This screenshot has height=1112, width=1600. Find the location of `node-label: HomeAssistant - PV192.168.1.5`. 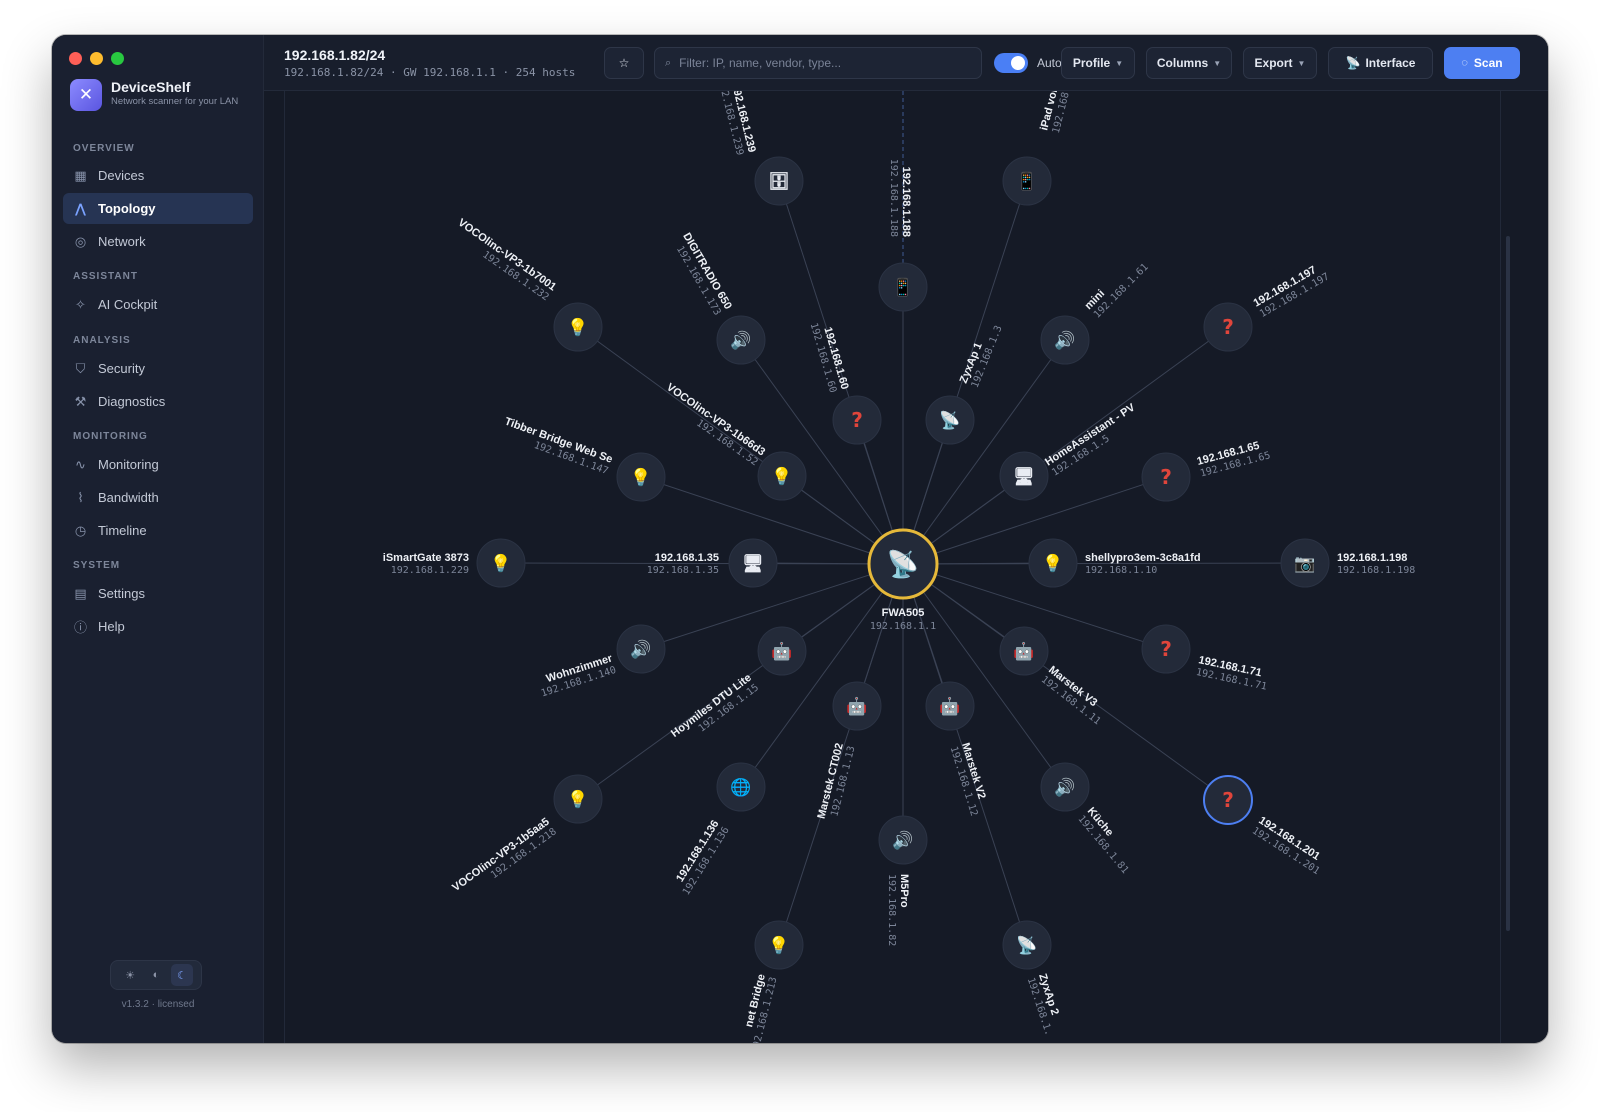

node-label: HomeAssistant - PV192.168.1.5 is located at coordinates (1090, 439).